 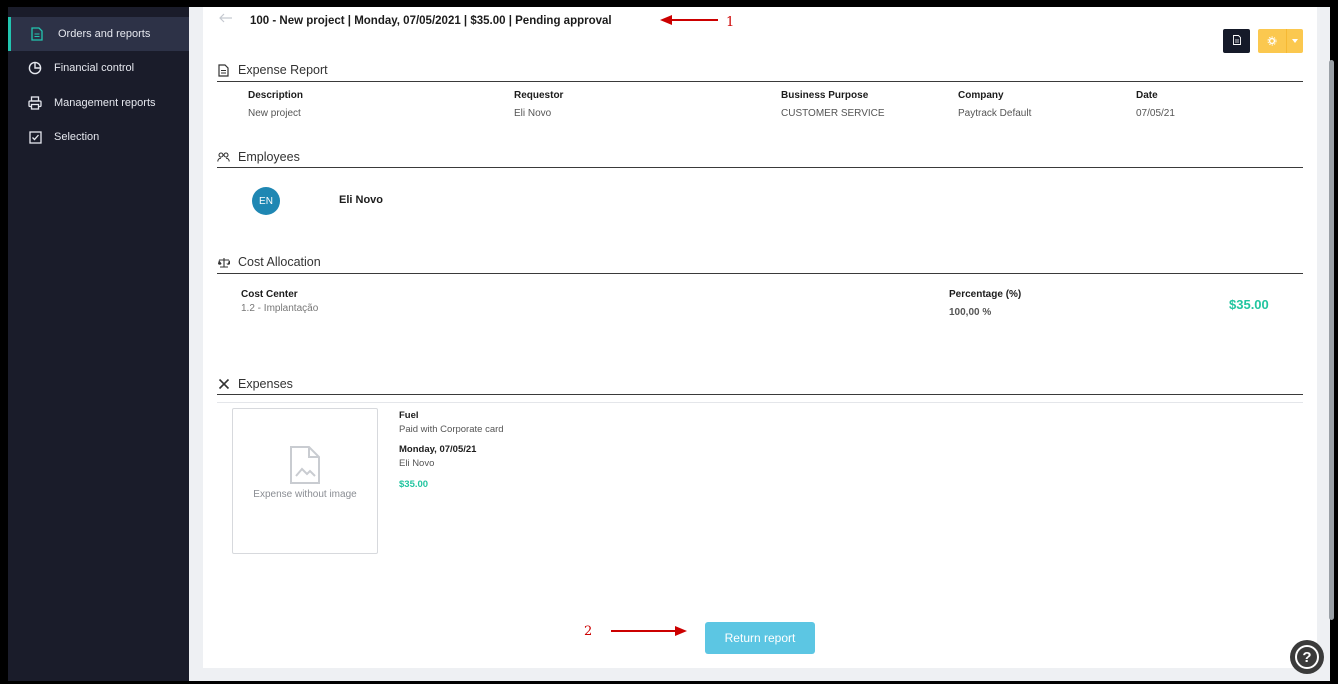 What do you see at coordinates (1331, 340) in the screenshot?
I see `scrollbar` at bounding box center [1331, 340].